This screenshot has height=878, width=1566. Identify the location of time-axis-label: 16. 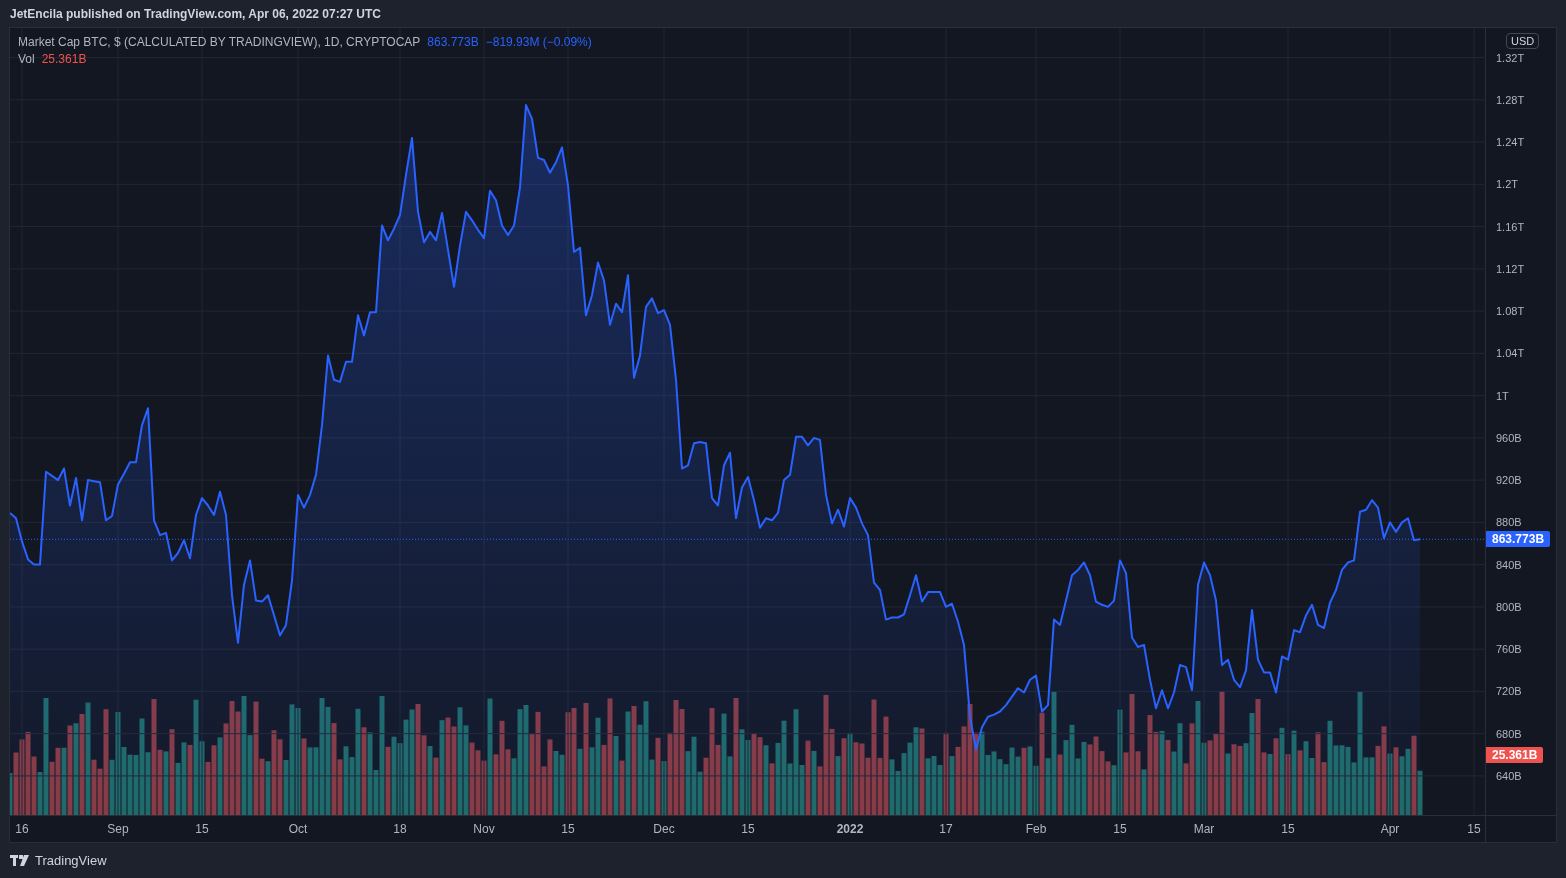
(22, 829).